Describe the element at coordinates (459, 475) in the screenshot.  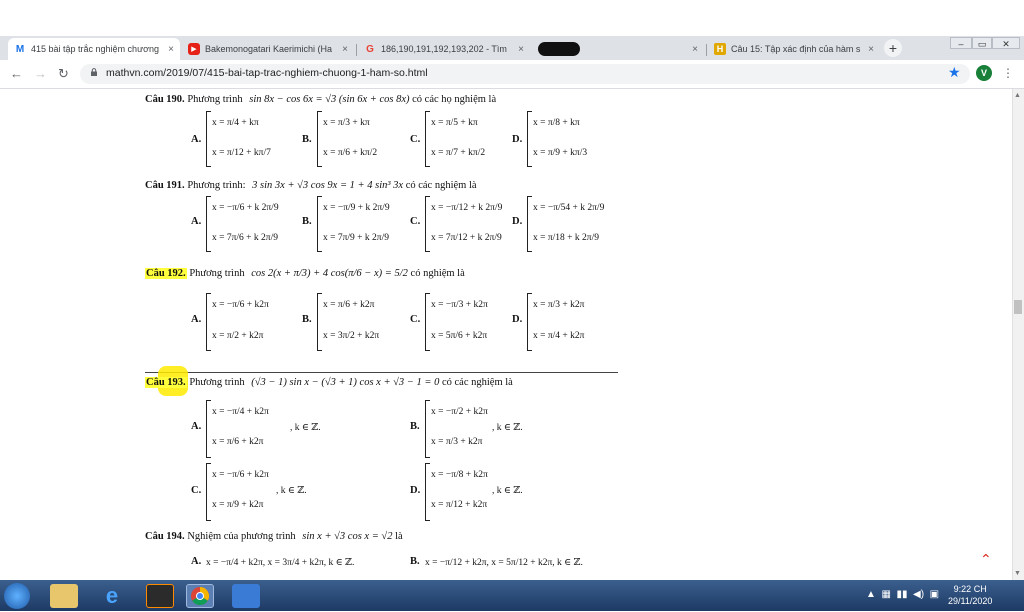
I see `q193-d-line1: x = −π/8 + k2π` at that location.